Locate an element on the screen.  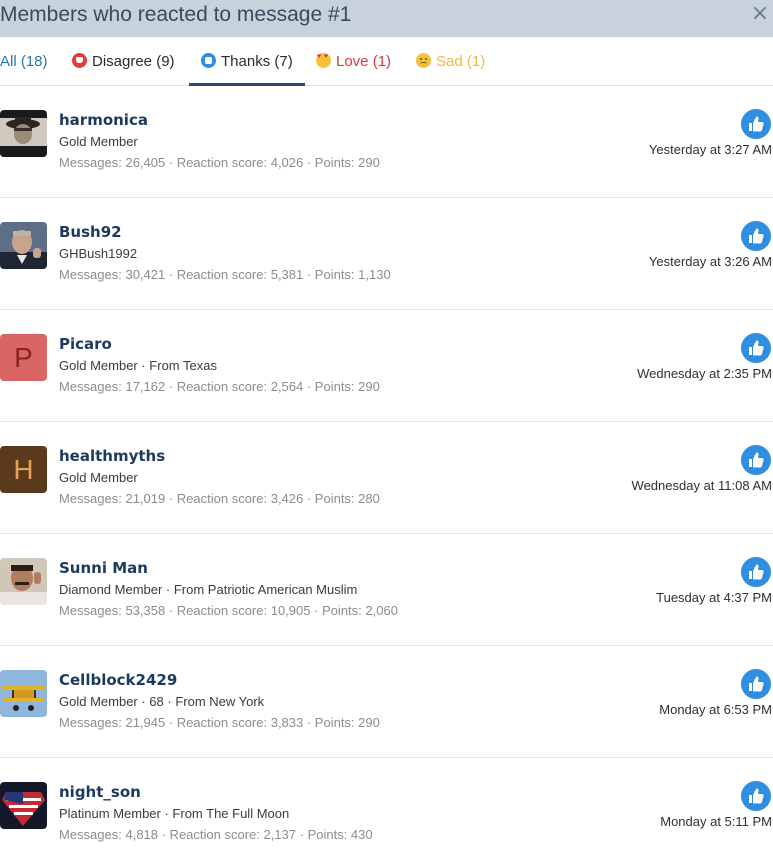
tab-sad-label: Sad (1) is located at coordinates (461, 61).